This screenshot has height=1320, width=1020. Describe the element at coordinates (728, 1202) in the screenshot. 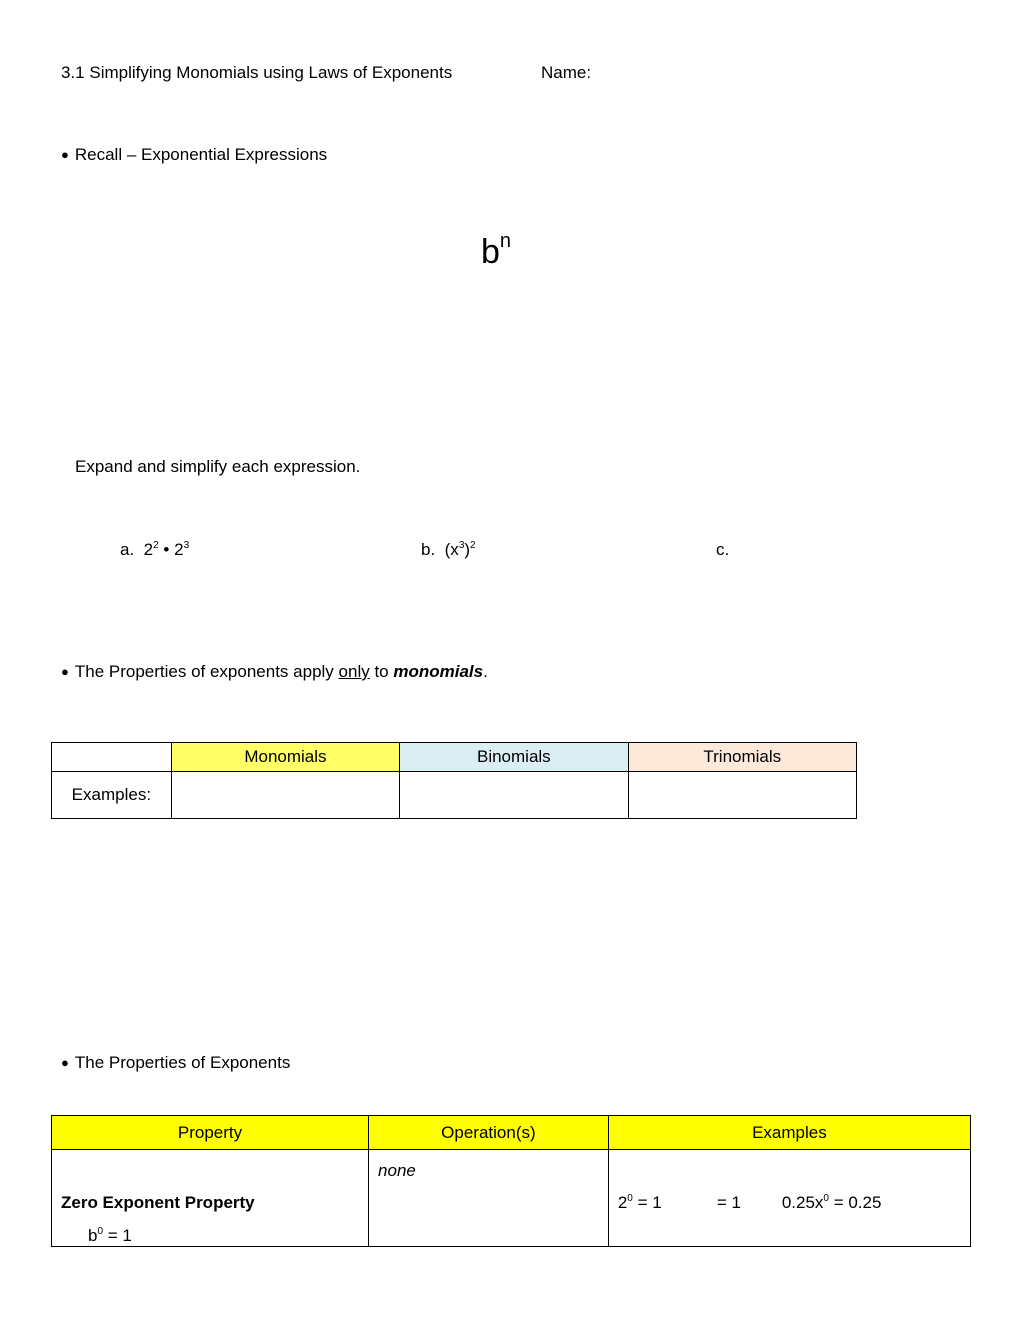

I see `example-2: = 1` at that location.